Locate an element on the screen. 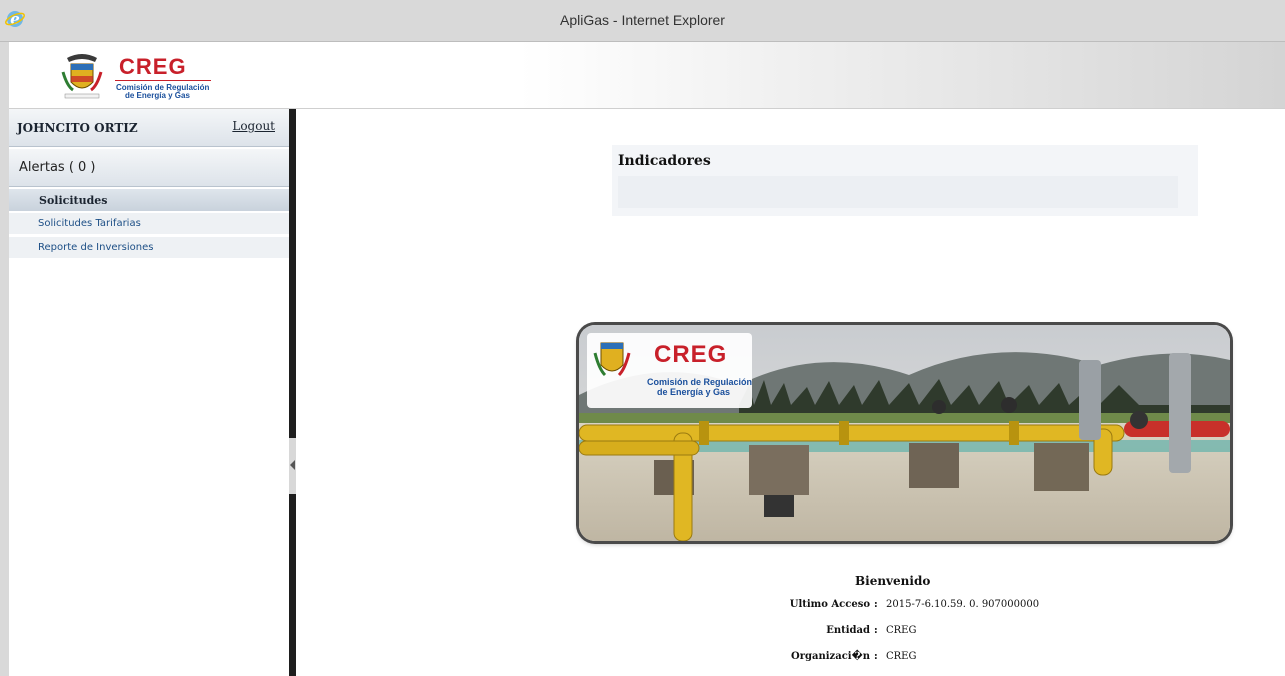 The image size is (1285, 676). sidebar-splitter is located at coordinates (292, 392).